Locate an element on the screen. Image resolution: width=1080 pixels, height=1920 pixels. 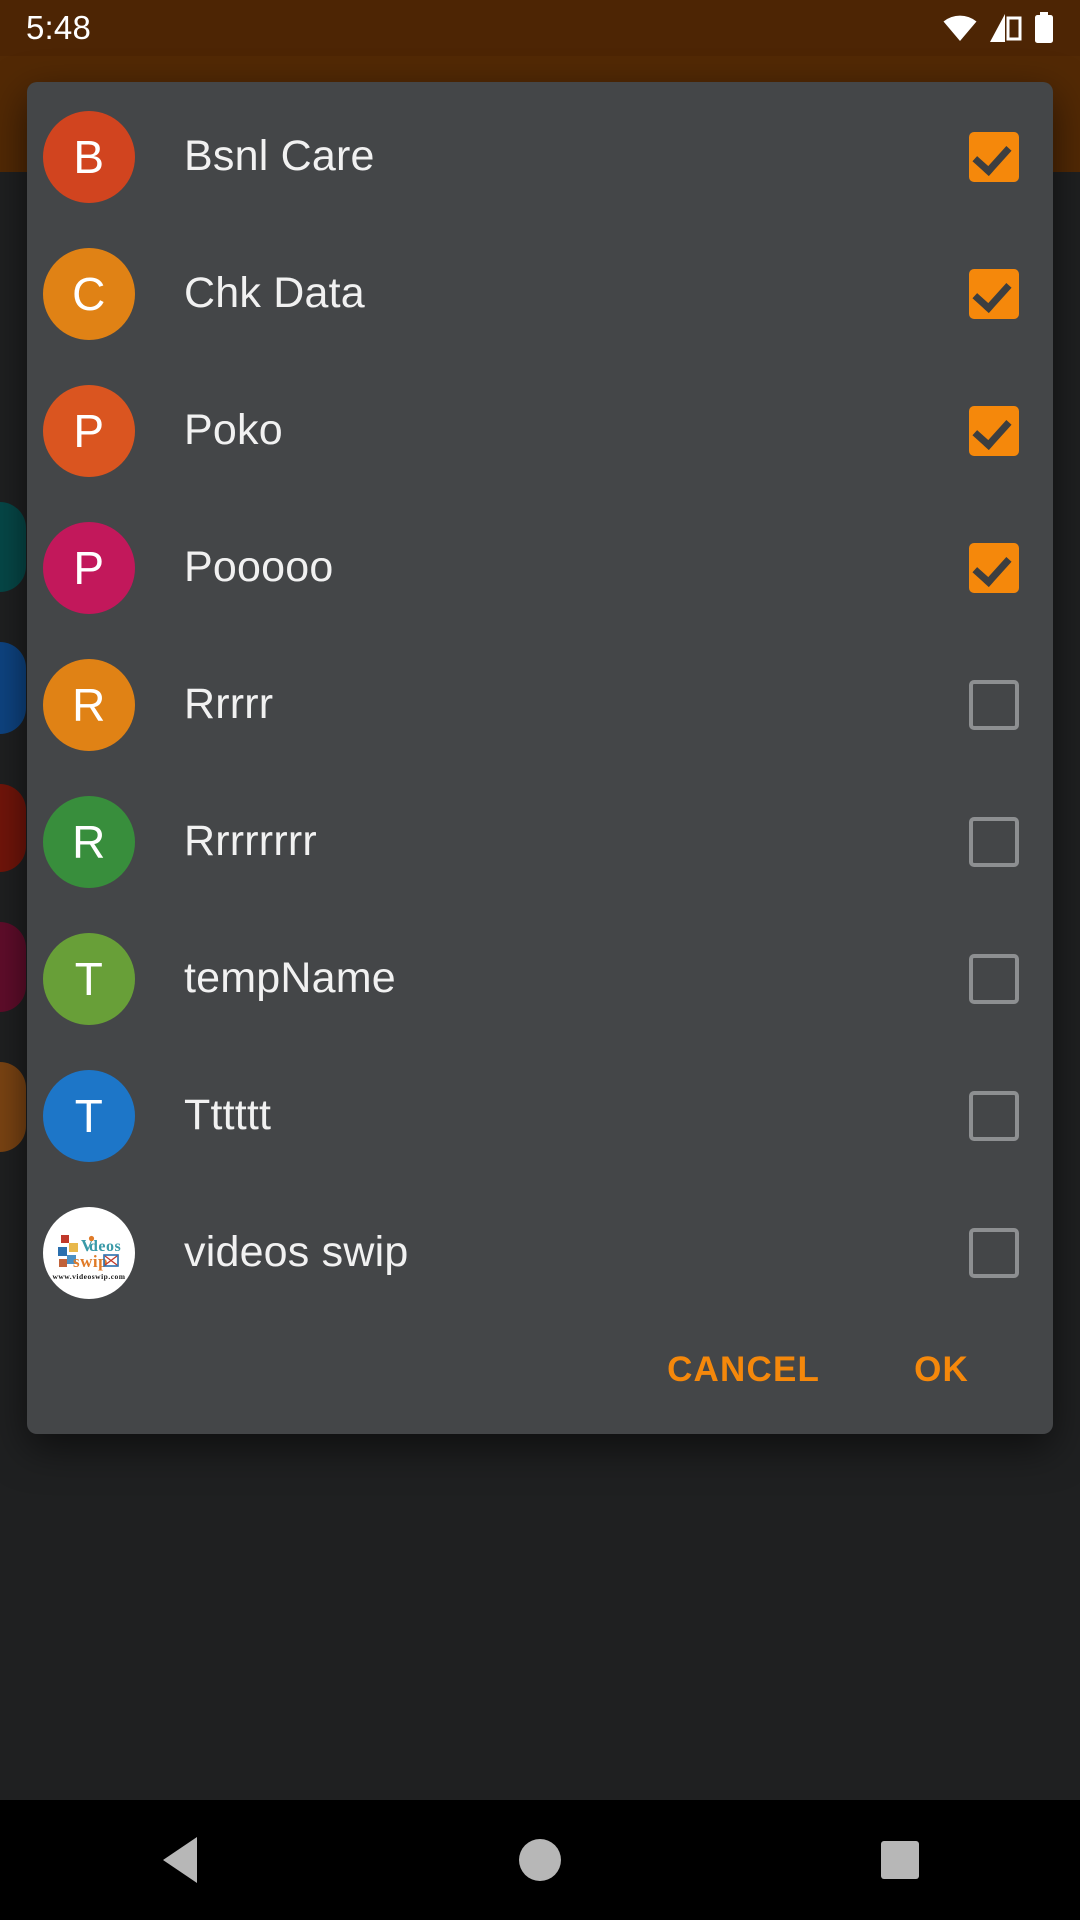
videos-swip-logo: Vdeos swip www.videoswip.com is located at coordinates (89, 1252).